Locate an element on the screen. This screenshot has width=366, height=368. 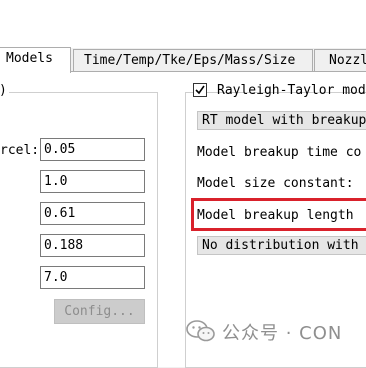
rayleigh-taylor-checkbox is located at coordinates (200, 90).